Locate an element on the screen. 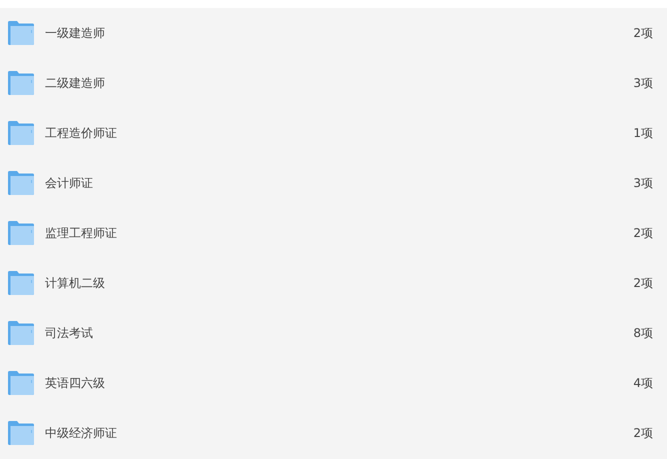  folder-name: 中级经济师证 is located at coordinates (339, 433).